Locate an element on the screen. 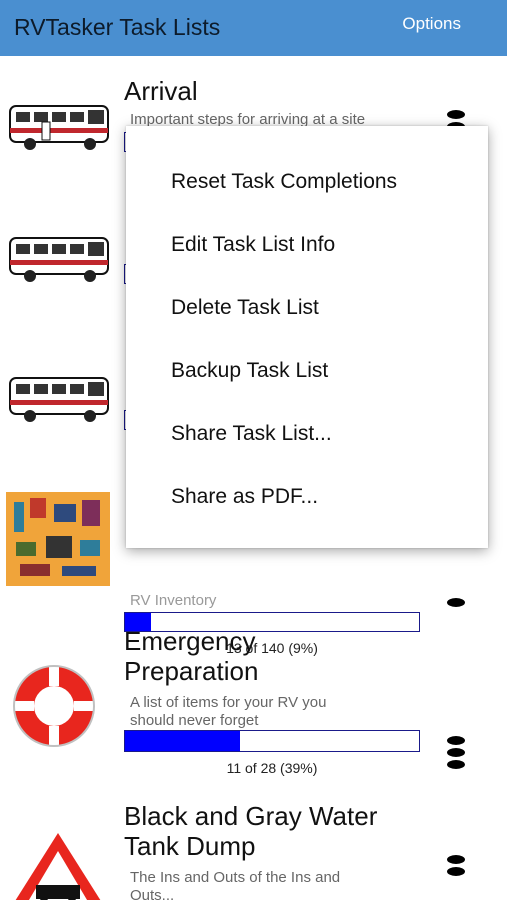 The width and height of the screenshot is (507, 900). progress-text: 11 of 28 (39%) is located at coordinates (272, 768).